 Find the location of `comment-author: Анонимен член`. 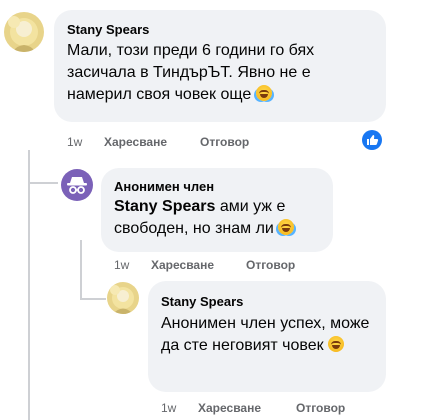

comment-author: Анонимен член is located at coordinates (164, 186).